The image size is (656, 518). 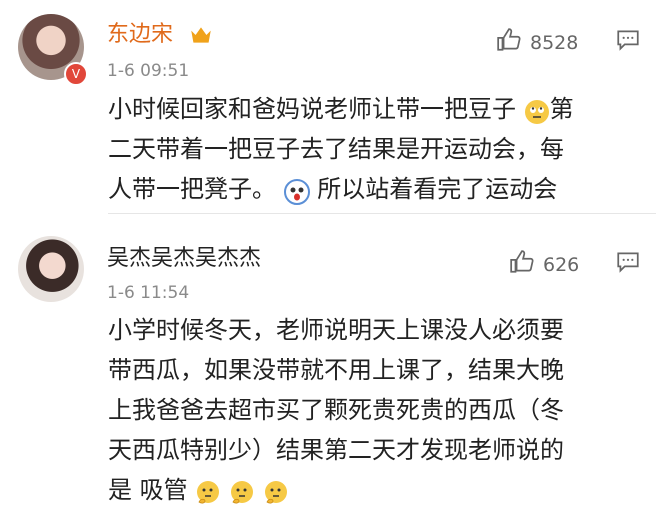 I want to click on comment-line: 所以站着看完了运动会, so click(x=437, y=189).